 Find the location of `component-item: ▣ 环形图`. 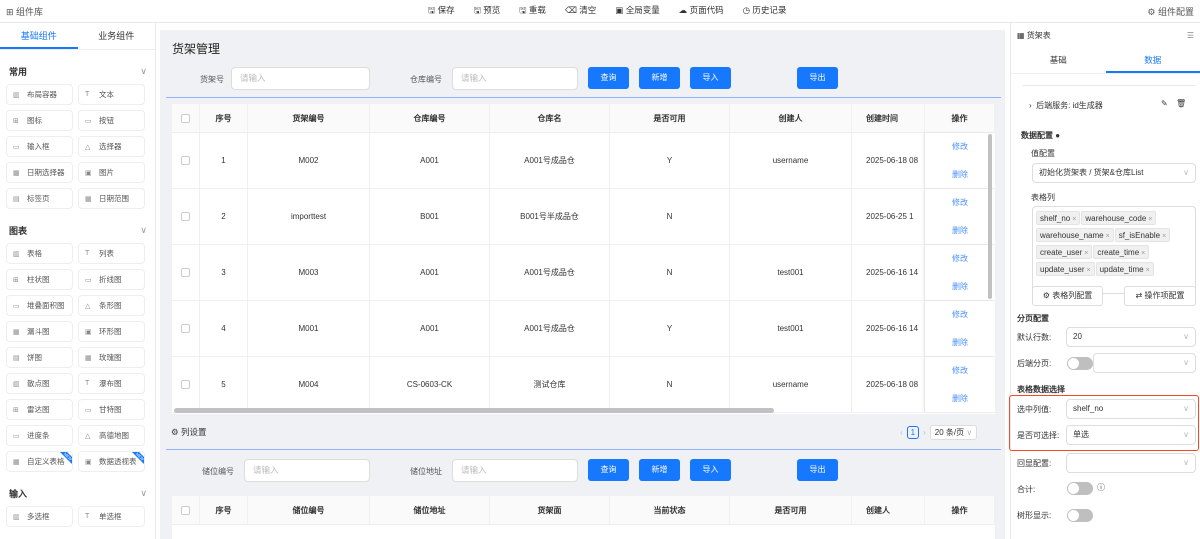

component-item: ▣ 环形图 is located at coordinates (111, 331).